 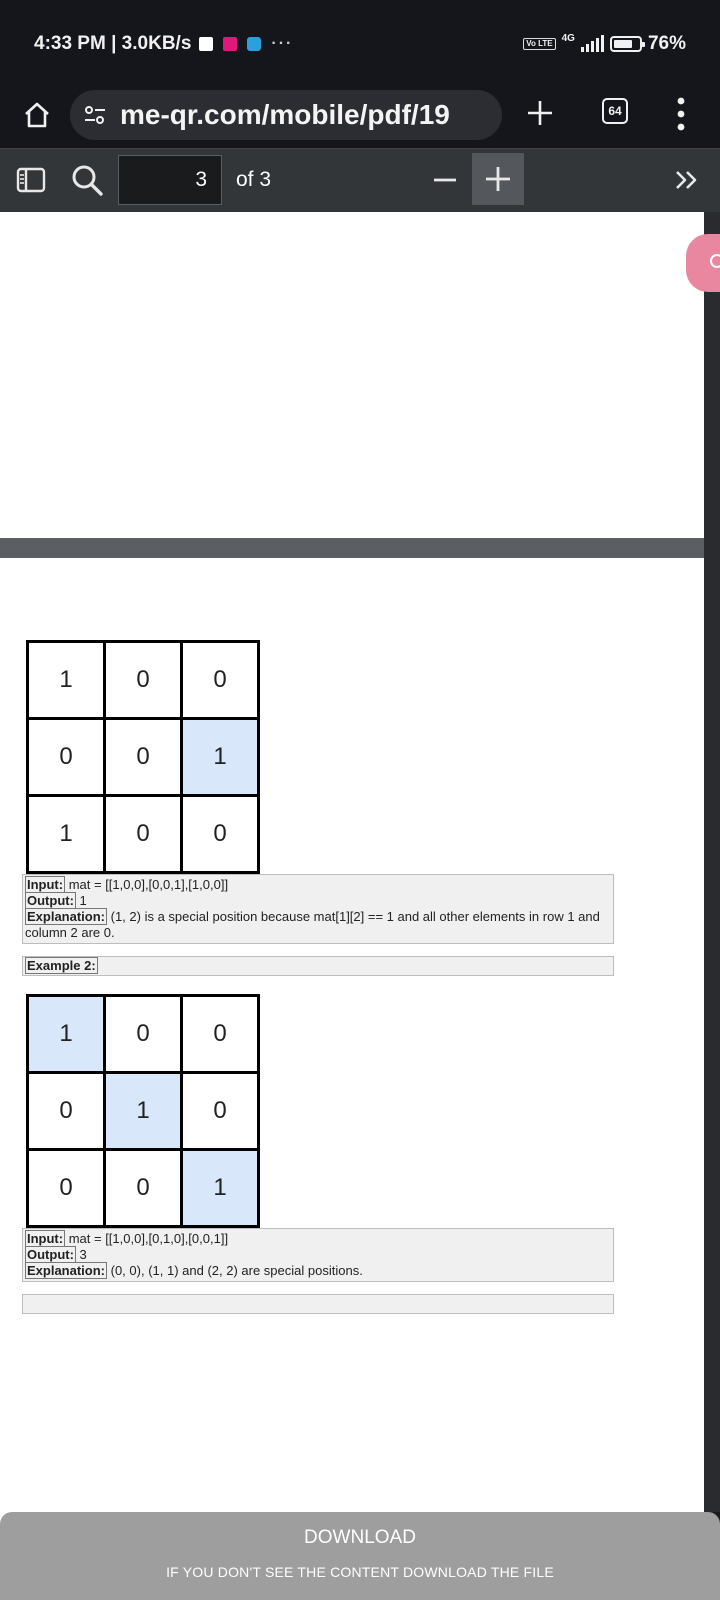 What do you see at coordinates (615, 111) in the screenshot?
I see `tab-switcher-button: 64` at bounding box center [615, 111].